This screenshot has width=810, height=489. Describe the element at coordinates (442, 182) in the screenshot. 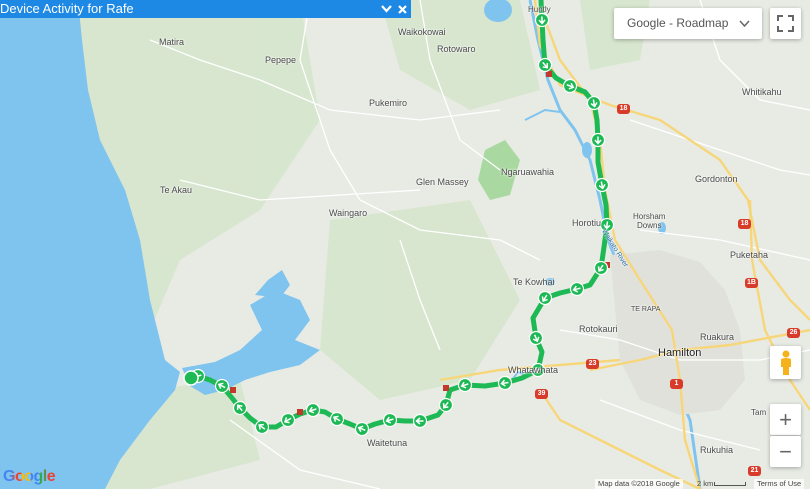

I see `place-label: Glen Massey` at that location.